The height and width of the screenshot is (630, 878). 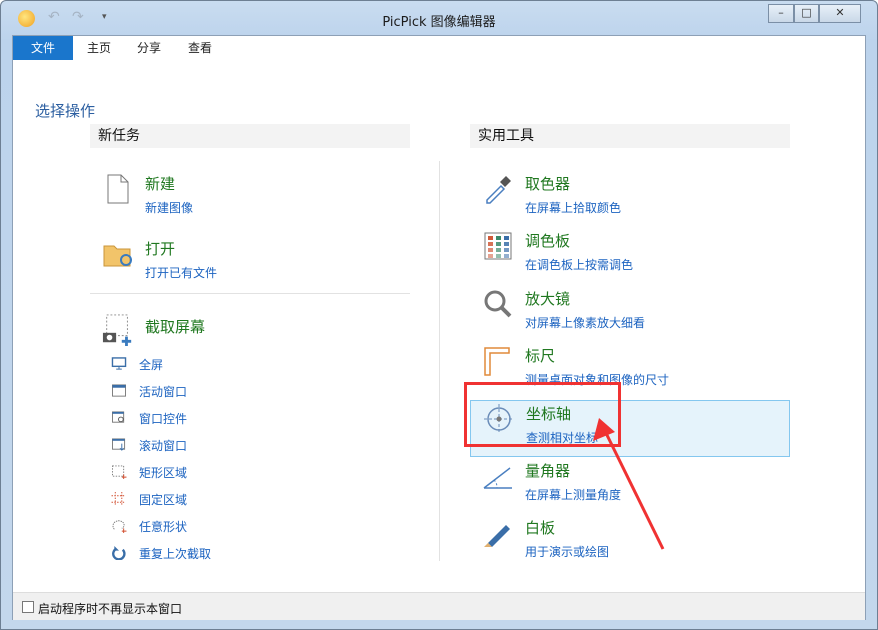 What do you see at coordinates (181, 273) in the screenshot?
I see `open-subtitle: 打开已有文件` at bounding box center [181, 273].